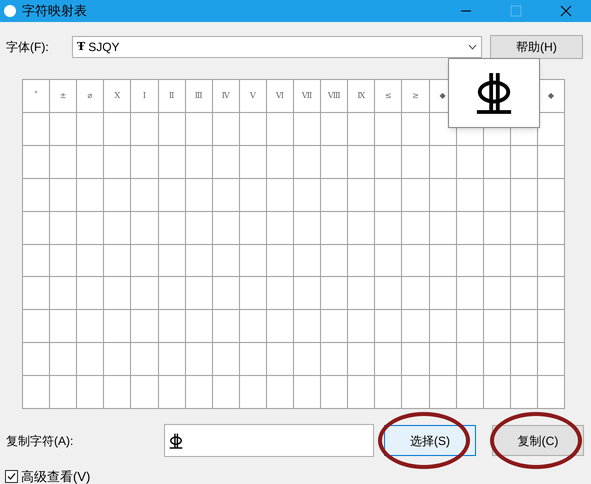 The height and width of the screenshot is (484, 591). Describe the element at coordinates (362, 96) in the screenshot. I see `character-cell: Ⅸ` at that location.